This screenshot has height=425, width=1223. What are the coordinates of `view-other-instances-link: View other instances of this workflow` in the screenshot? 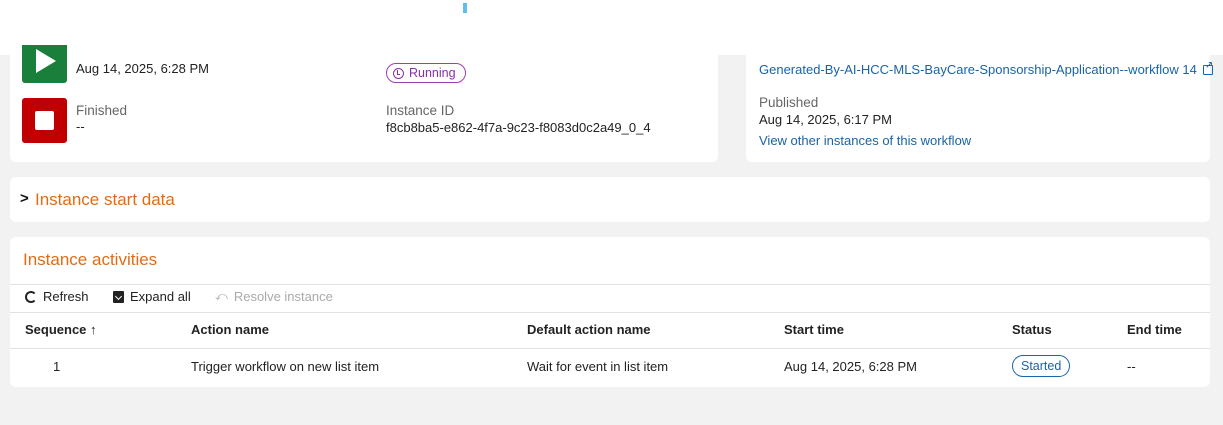 It's located at (865, 140).